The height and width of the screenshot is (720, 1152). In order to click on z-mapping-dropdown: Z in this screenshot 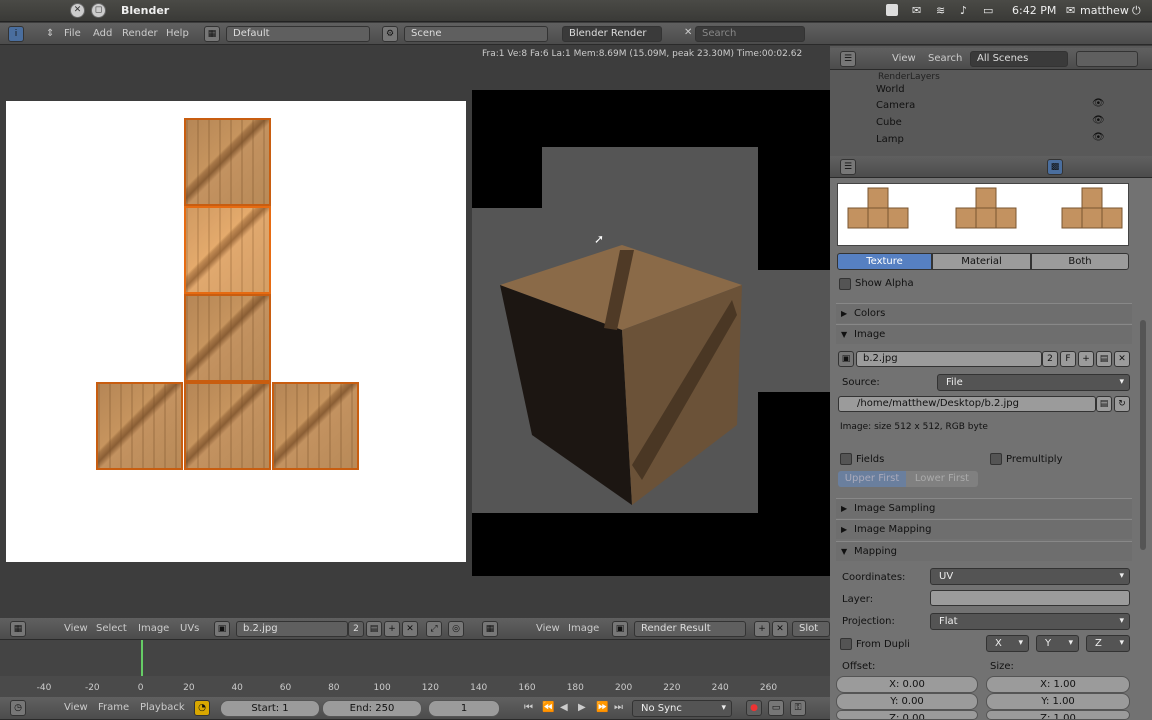, I will do `click(1108, 643)`.